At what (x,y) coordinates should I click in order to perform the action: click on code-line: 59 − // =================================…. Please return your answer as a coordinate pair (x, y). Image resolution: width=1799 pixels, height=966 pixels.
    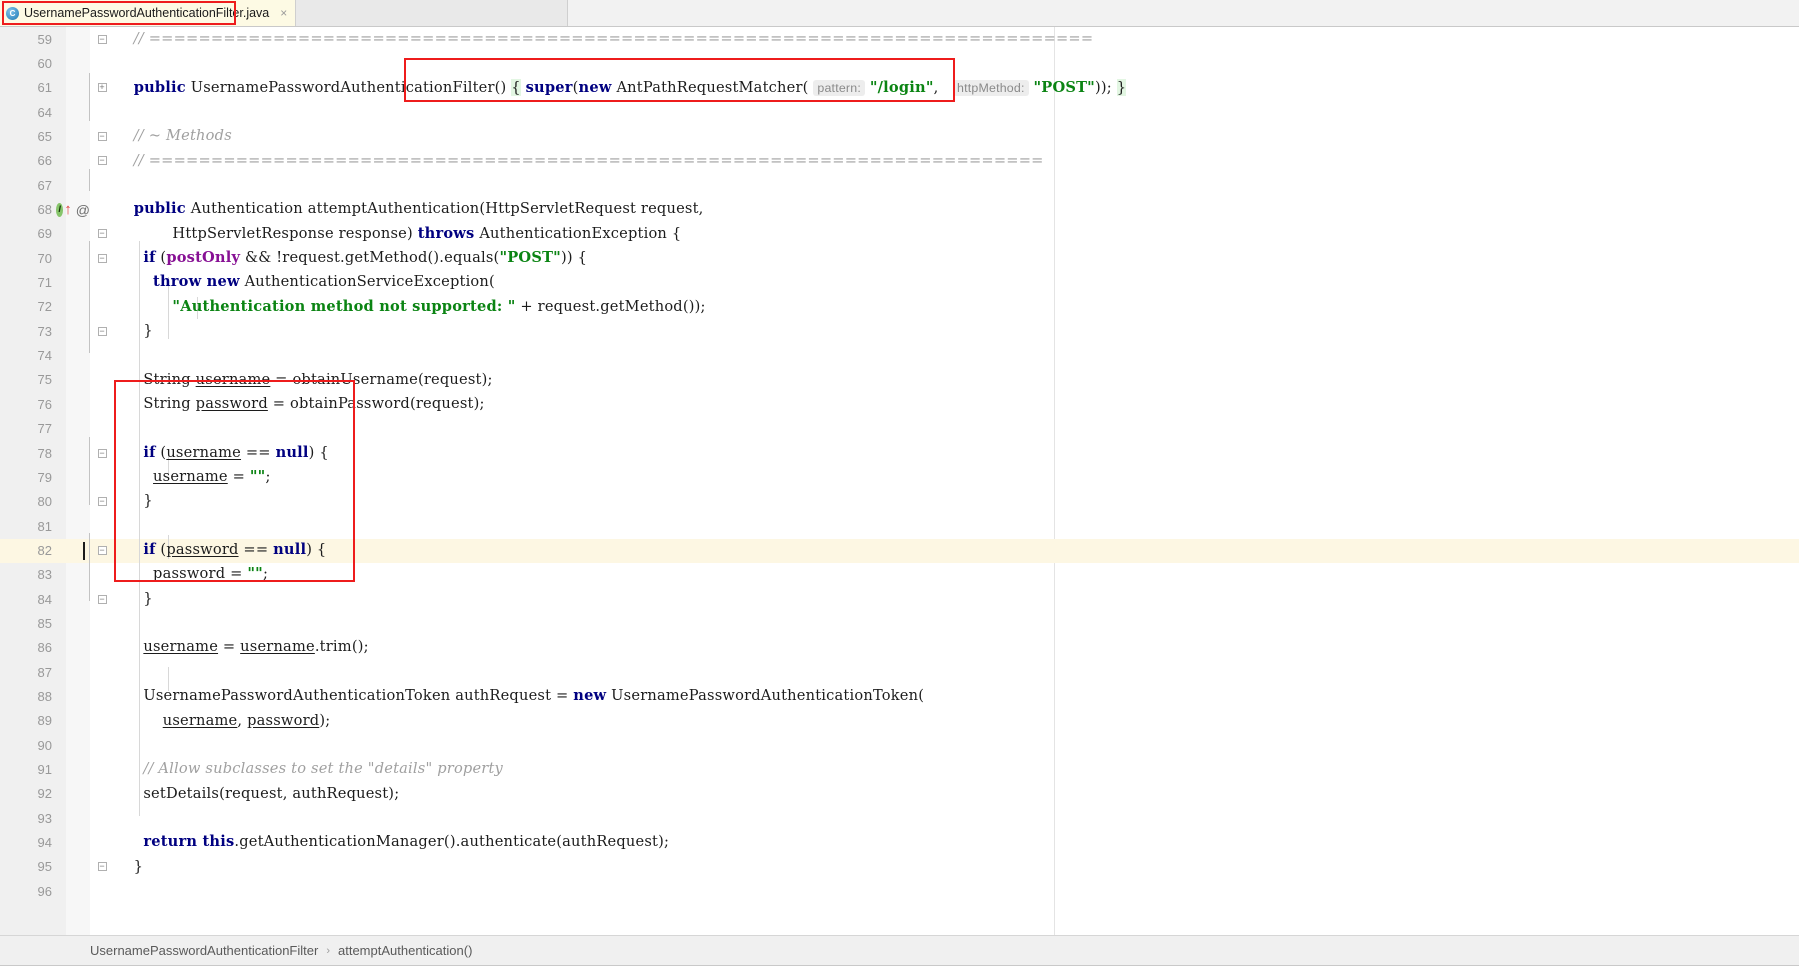
    Looking at the image, I should click on (899, 39).